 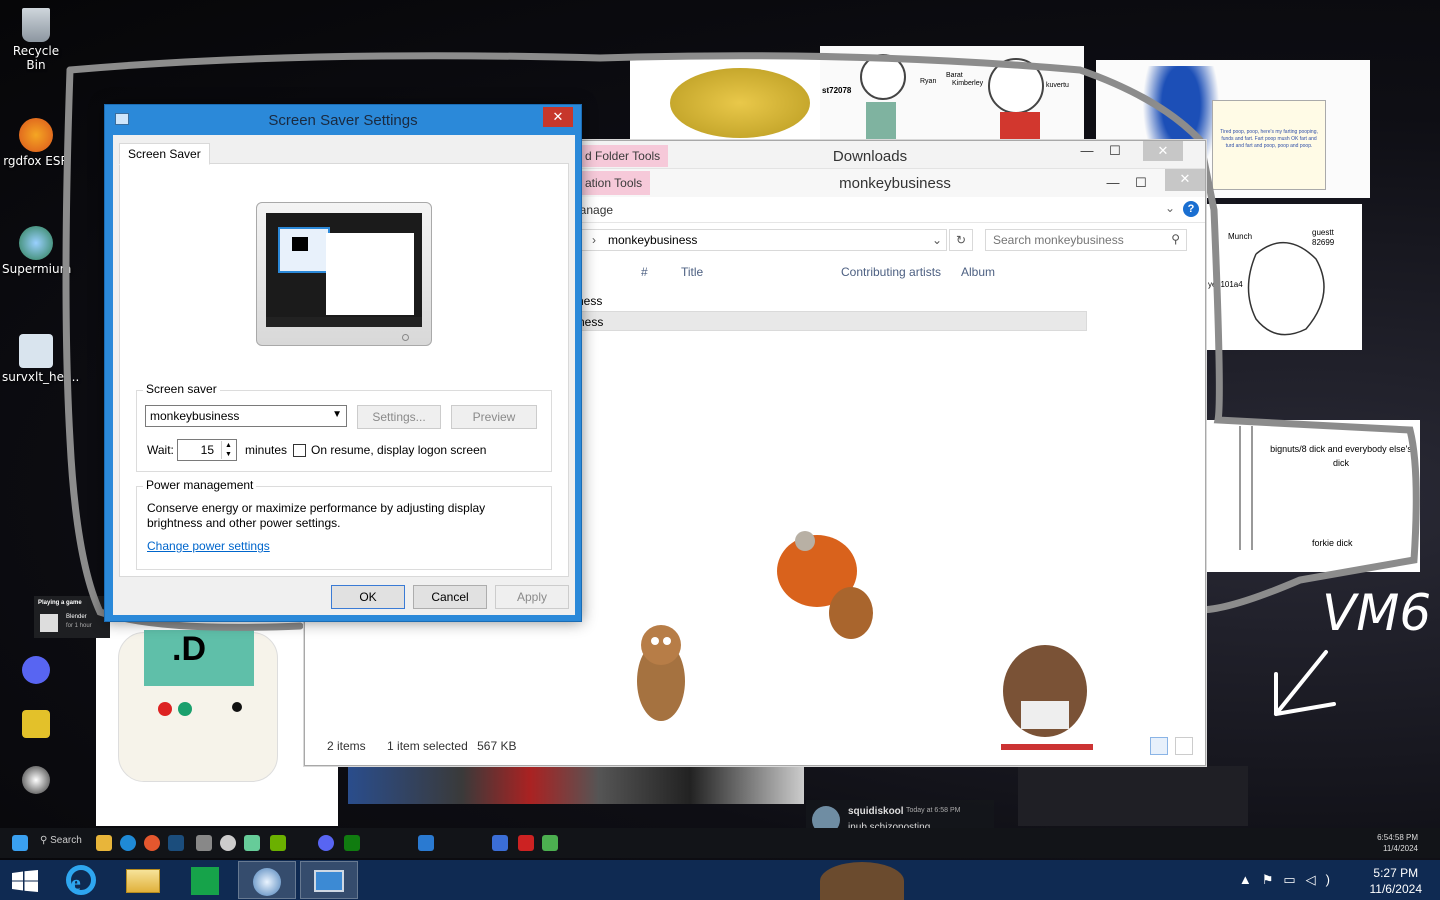 What do you see at coordinates (176, 843) in the screenshot?
I see `steam-icon` at bounding box center [176, 843].